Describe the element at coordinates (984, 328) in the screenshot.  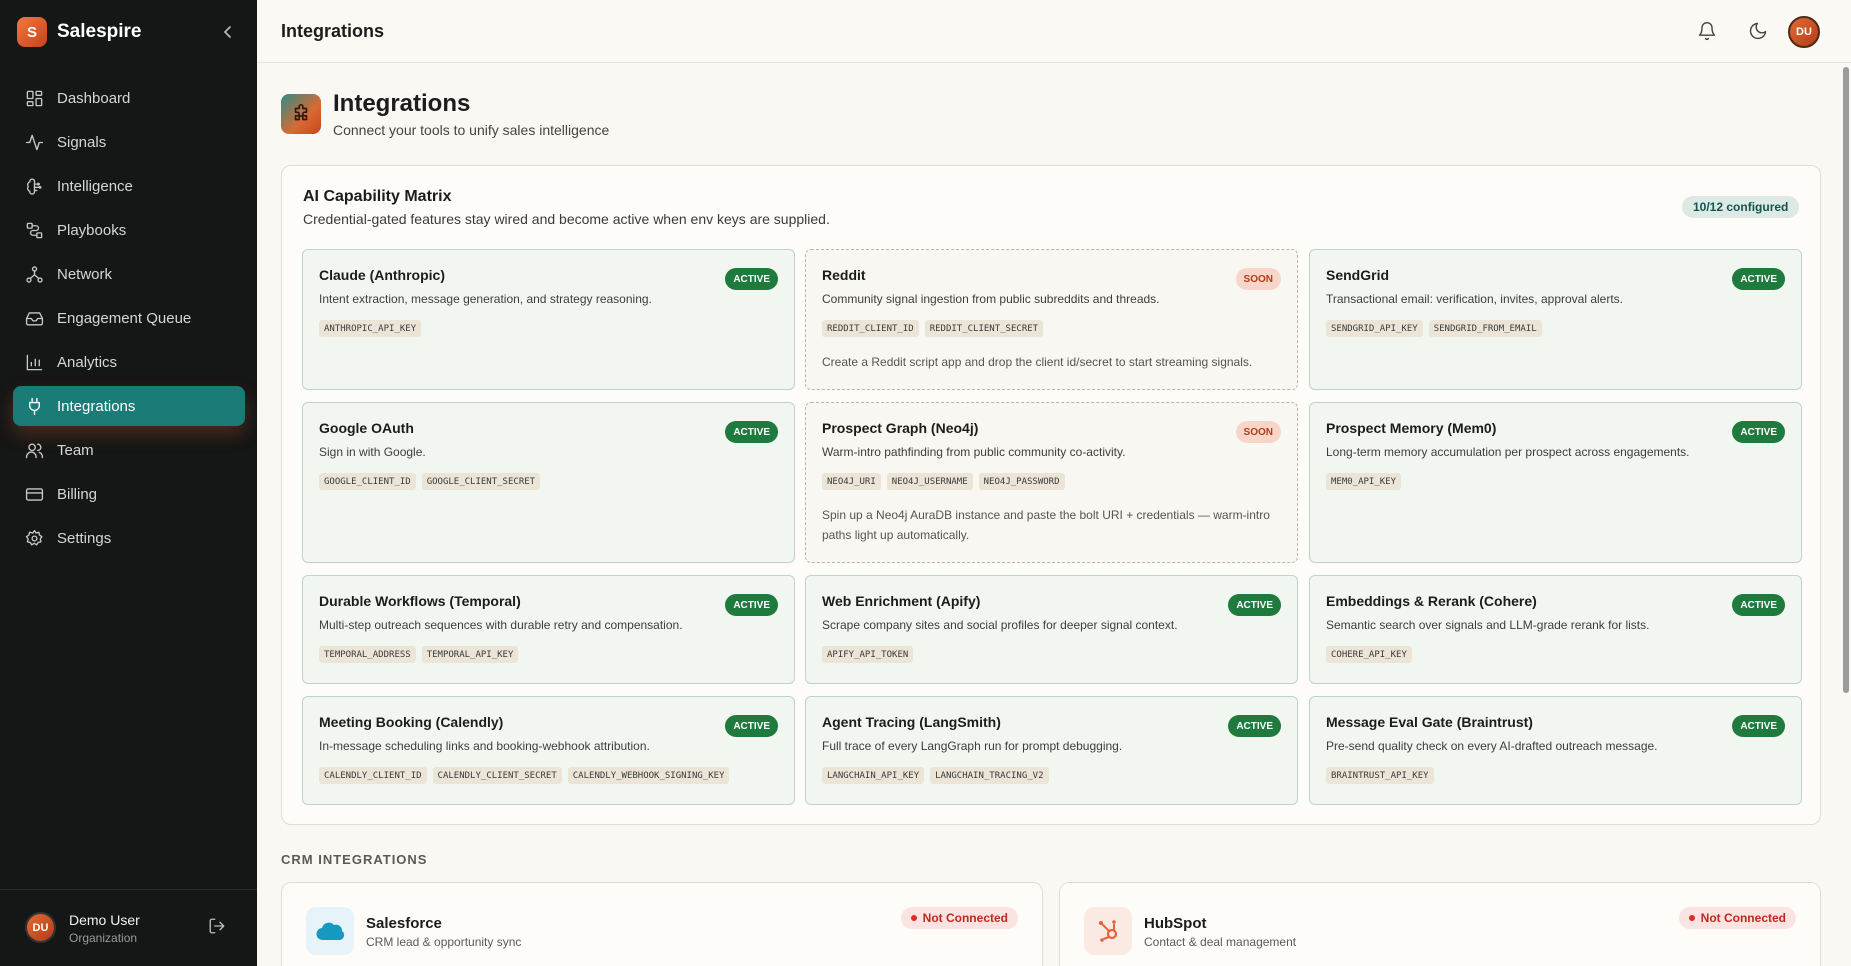
I see `env-key-chip: REDDIT_CLIENT_SECRET` at that location.